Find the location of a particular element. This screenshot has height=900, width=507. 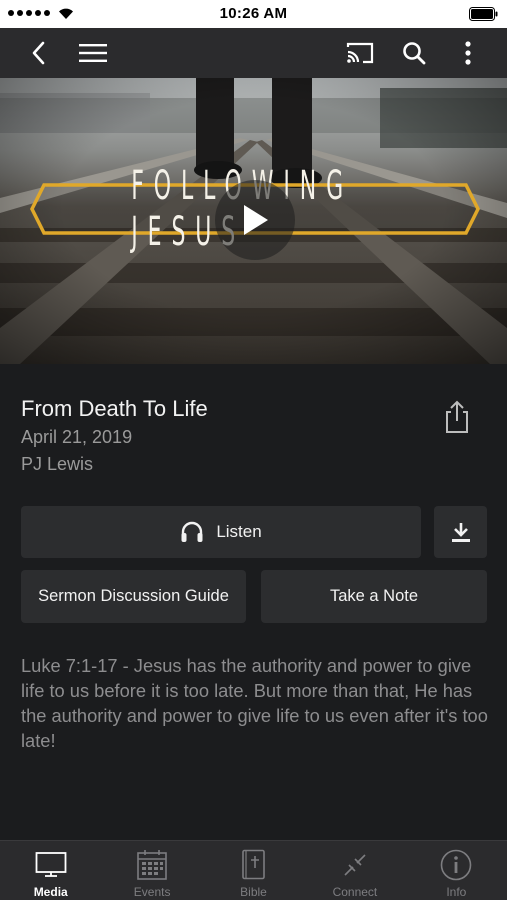

status-time: 10:26 AM is located at coordinates (253, 13).